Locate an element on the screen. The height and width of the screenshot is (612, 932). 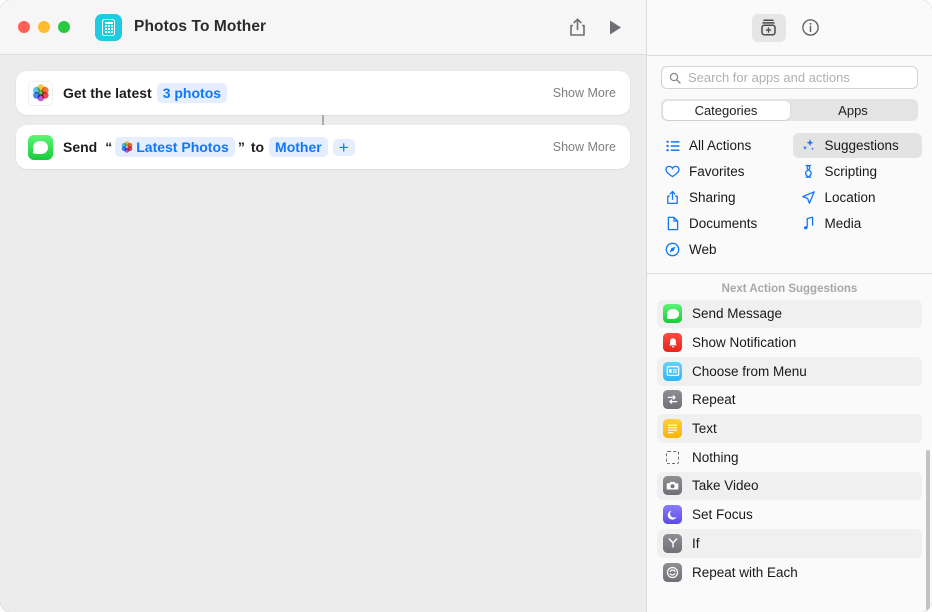
info-circle-icon is located at coordinates (810, 27).